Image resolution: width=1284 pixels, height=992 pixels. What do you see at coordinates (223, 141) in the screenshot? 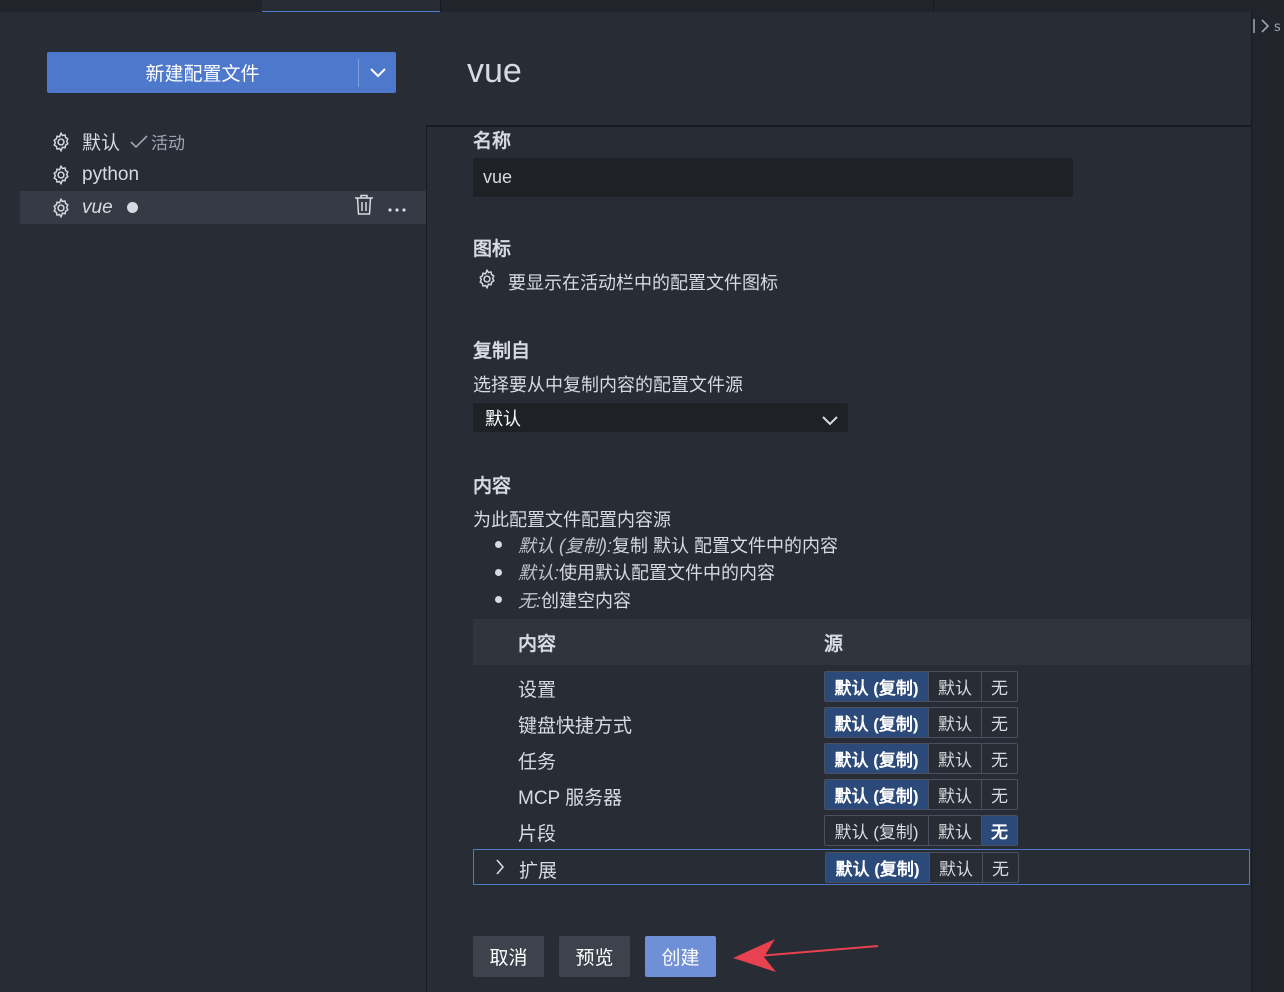
I see `profile-item-default: 默认 活动` at bounding box center [223, 141].